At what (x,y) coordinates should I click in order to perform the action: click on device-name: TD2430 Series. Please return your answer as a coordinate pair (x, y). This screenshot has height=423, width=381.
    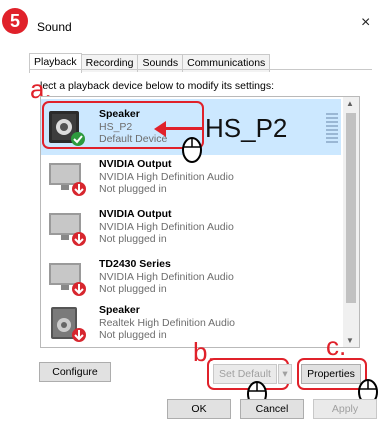
    Looking at the image, I should click on (135, 264).